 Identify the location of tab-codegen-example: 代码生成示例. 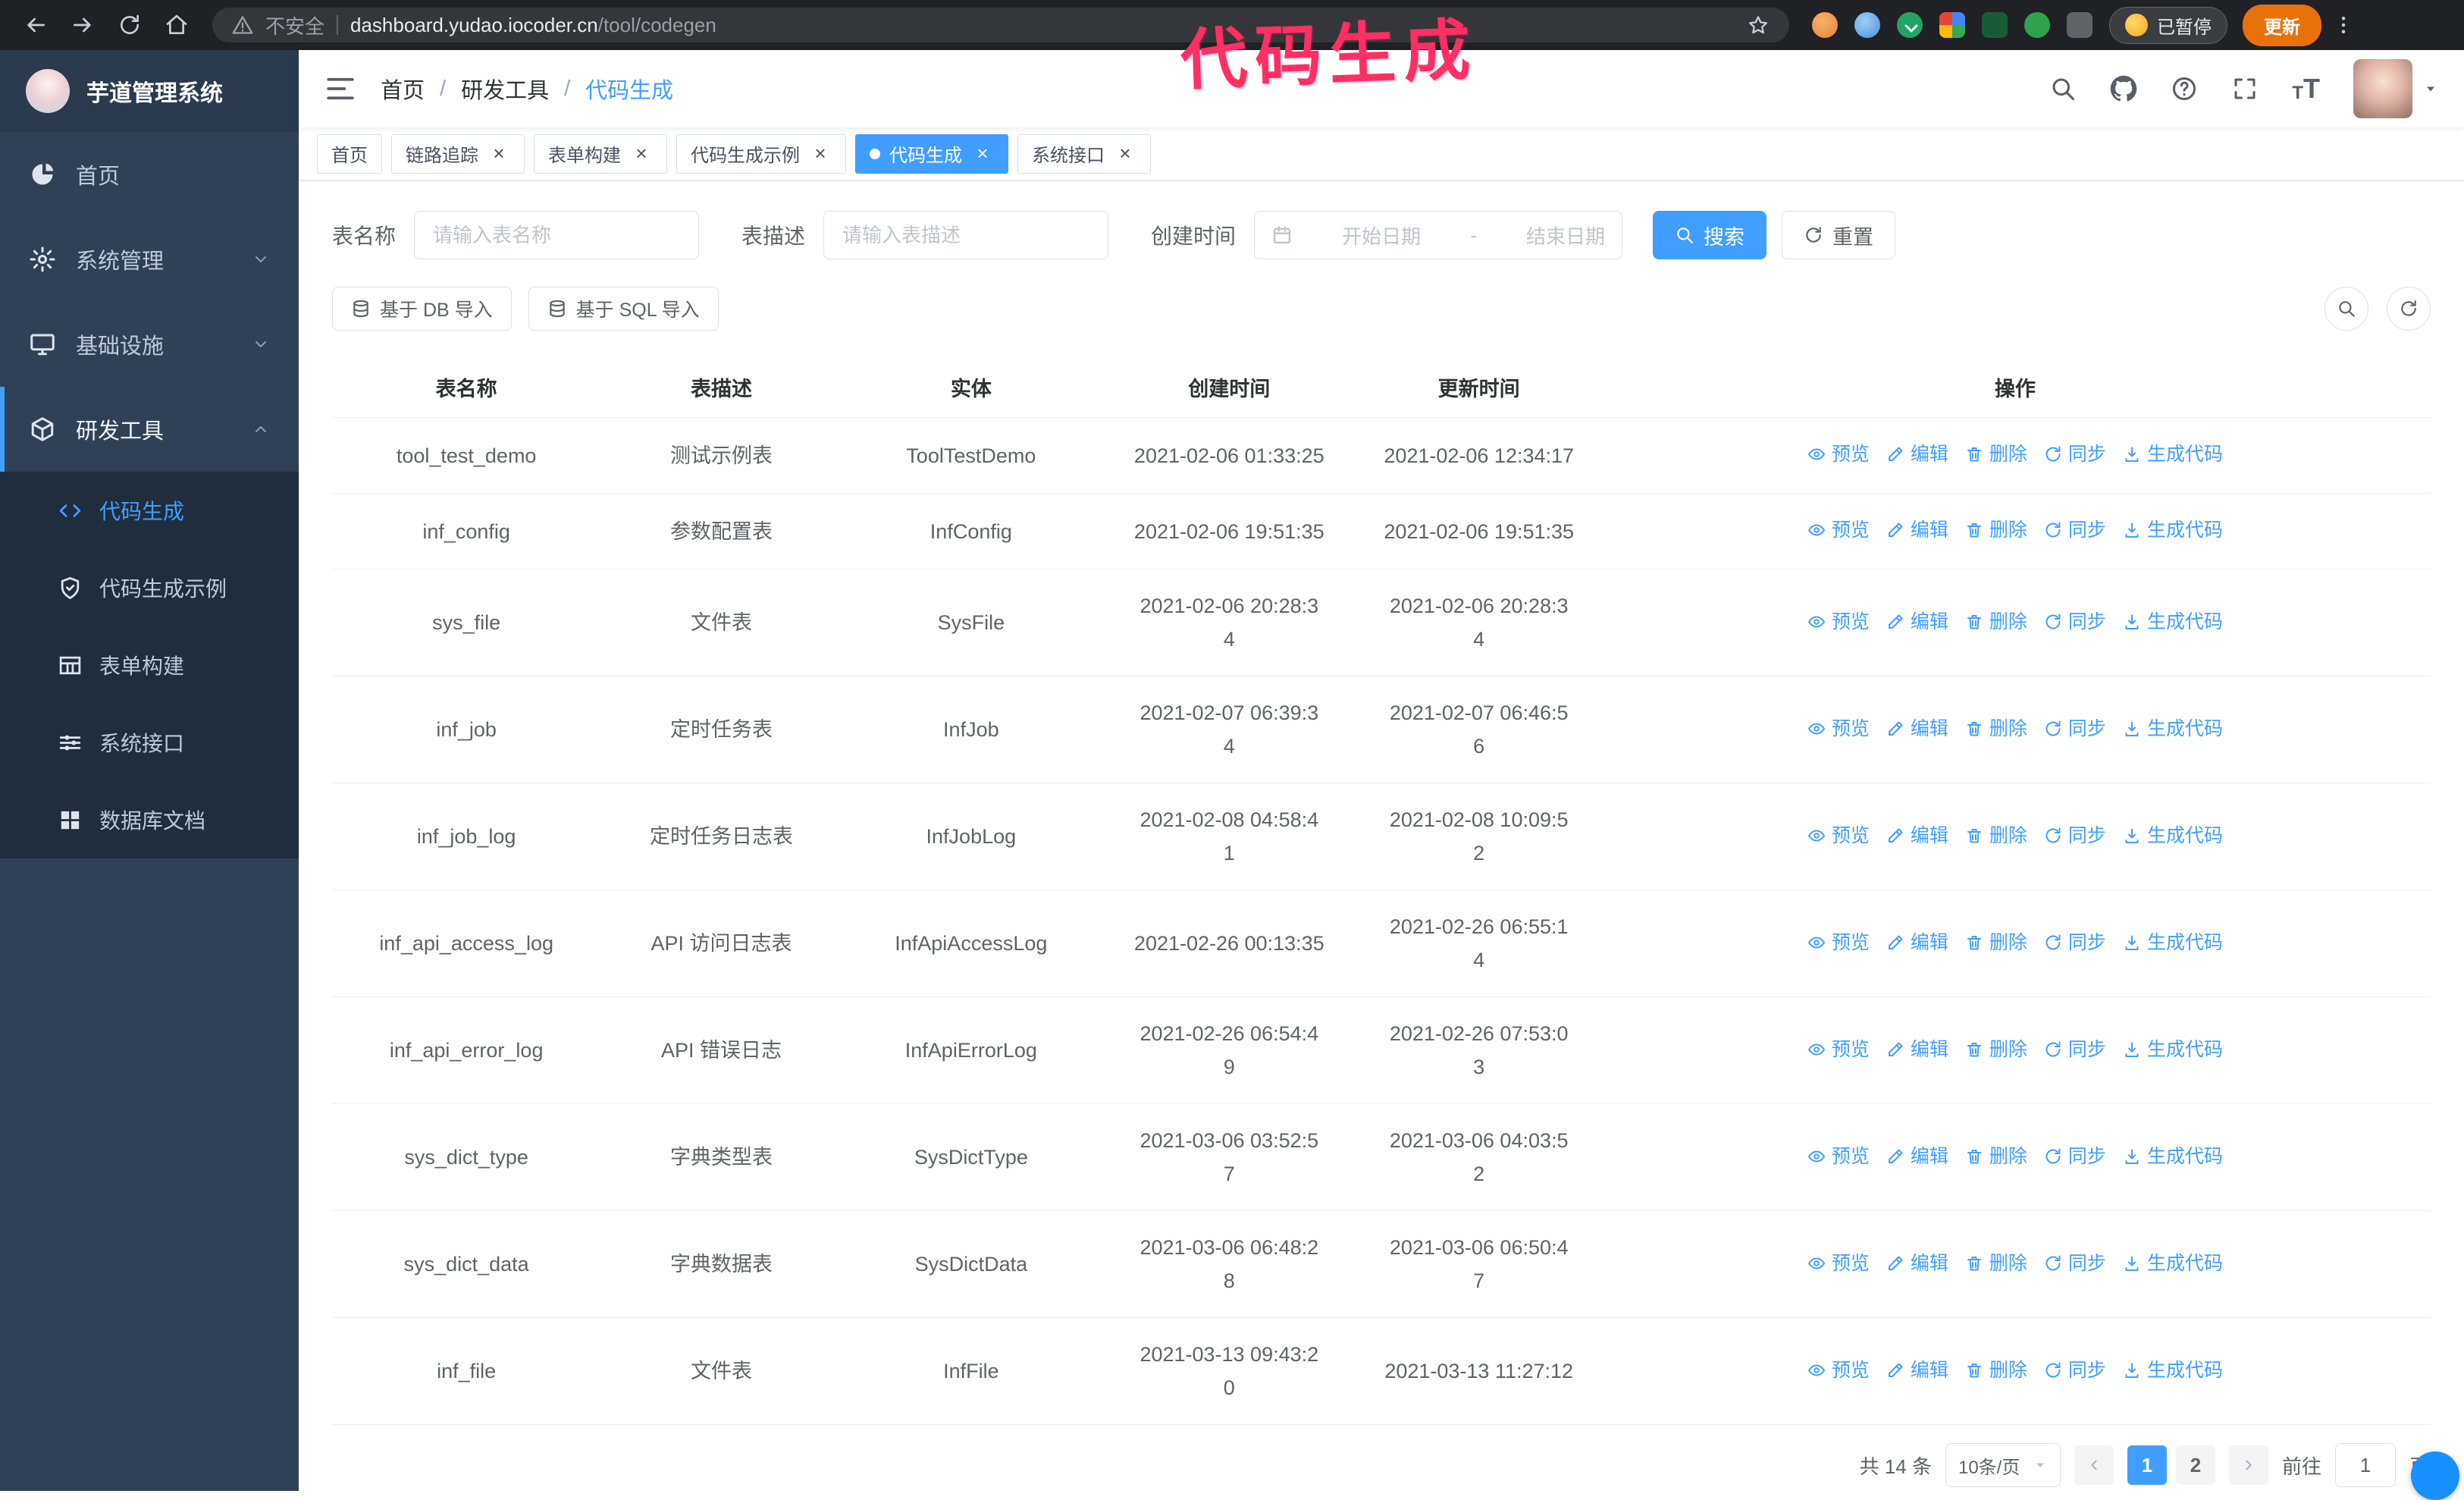
(761, 153).